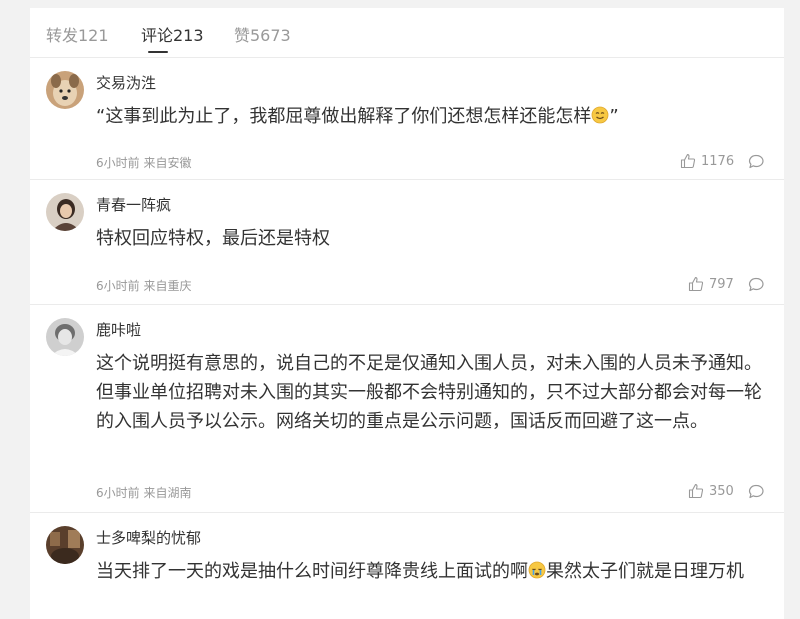 Image resolution: width=800 pixels, height=619 pixels. What do you see at coordinates (77, 34) in the screenshot?
I see `tab-reposts: 转发121` at bounding box center [77, 34].